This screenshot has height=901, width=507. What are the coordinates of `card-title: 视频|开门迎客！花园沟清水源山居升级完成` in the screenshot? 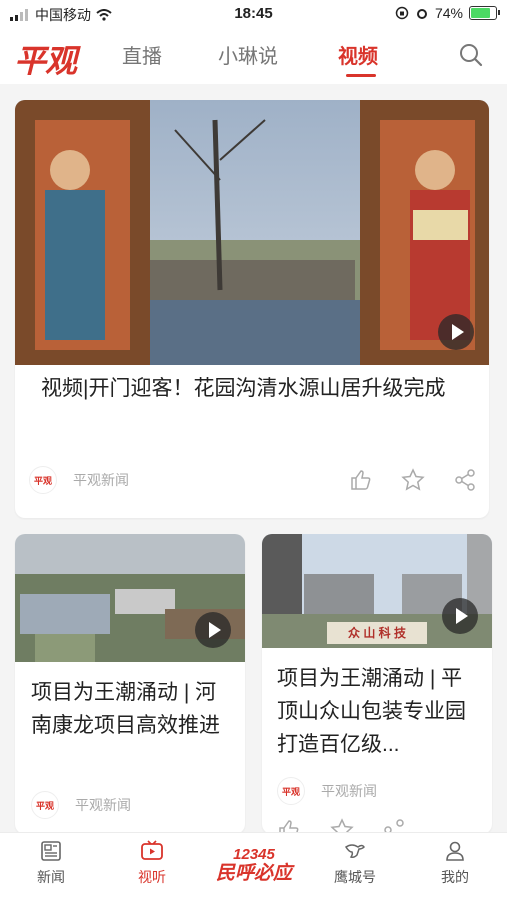 It's located at (254, 388).